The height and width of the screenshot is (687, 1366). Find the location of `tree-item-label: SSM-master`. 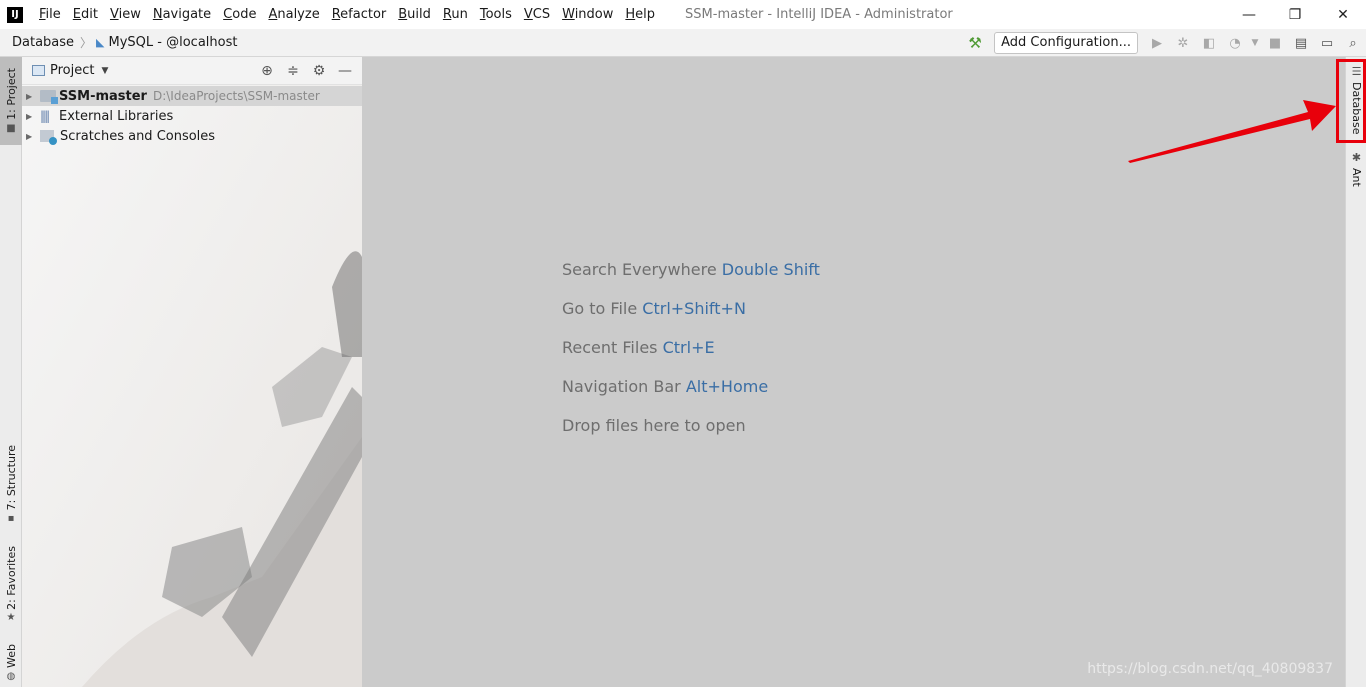

tree-item-label: SSM-master is located at coordinates (103, 96).